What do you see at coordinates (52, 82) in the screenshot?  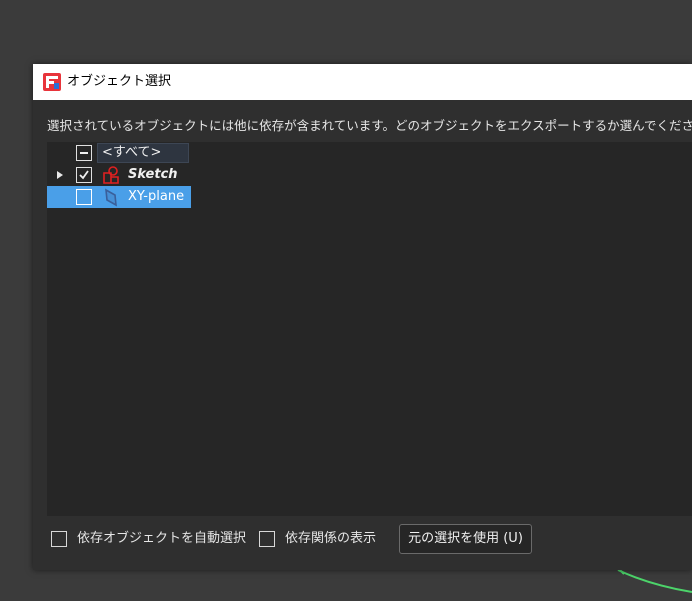 I see `freecad-logo-icon` at bounding box center [52, 82].